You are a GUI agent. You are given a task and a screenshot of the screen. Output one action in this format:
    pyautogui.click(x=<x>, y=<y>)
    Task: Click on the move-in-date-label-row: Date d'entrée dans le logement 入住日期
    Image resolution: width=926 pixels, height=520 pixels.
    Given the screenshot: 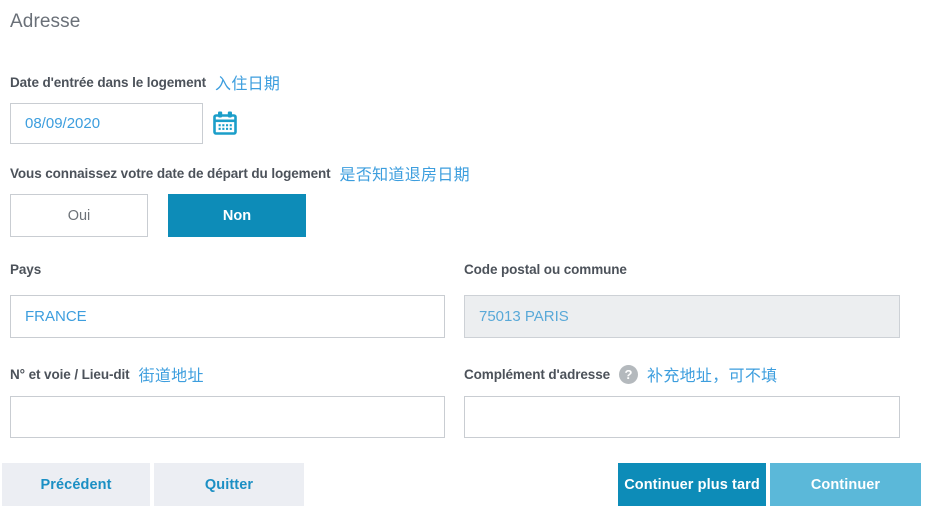 What is the action you would take?
    pyautogui.click(x=145, y=82)
    